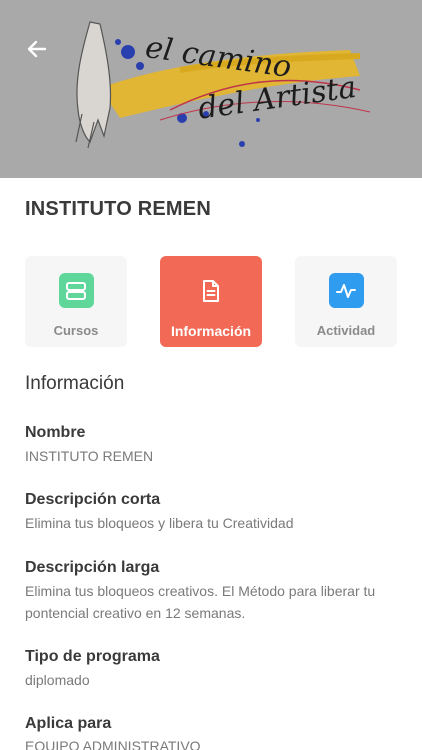  I want to click on info-section-title: Información, so click(75, 383).